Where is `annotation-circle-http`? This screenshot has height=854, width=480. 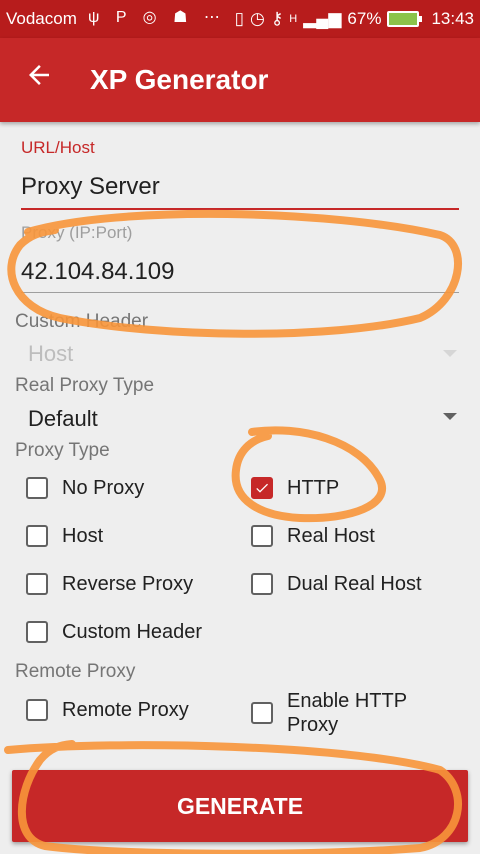 annotation-circle-http is located at coordinates (308, 474).